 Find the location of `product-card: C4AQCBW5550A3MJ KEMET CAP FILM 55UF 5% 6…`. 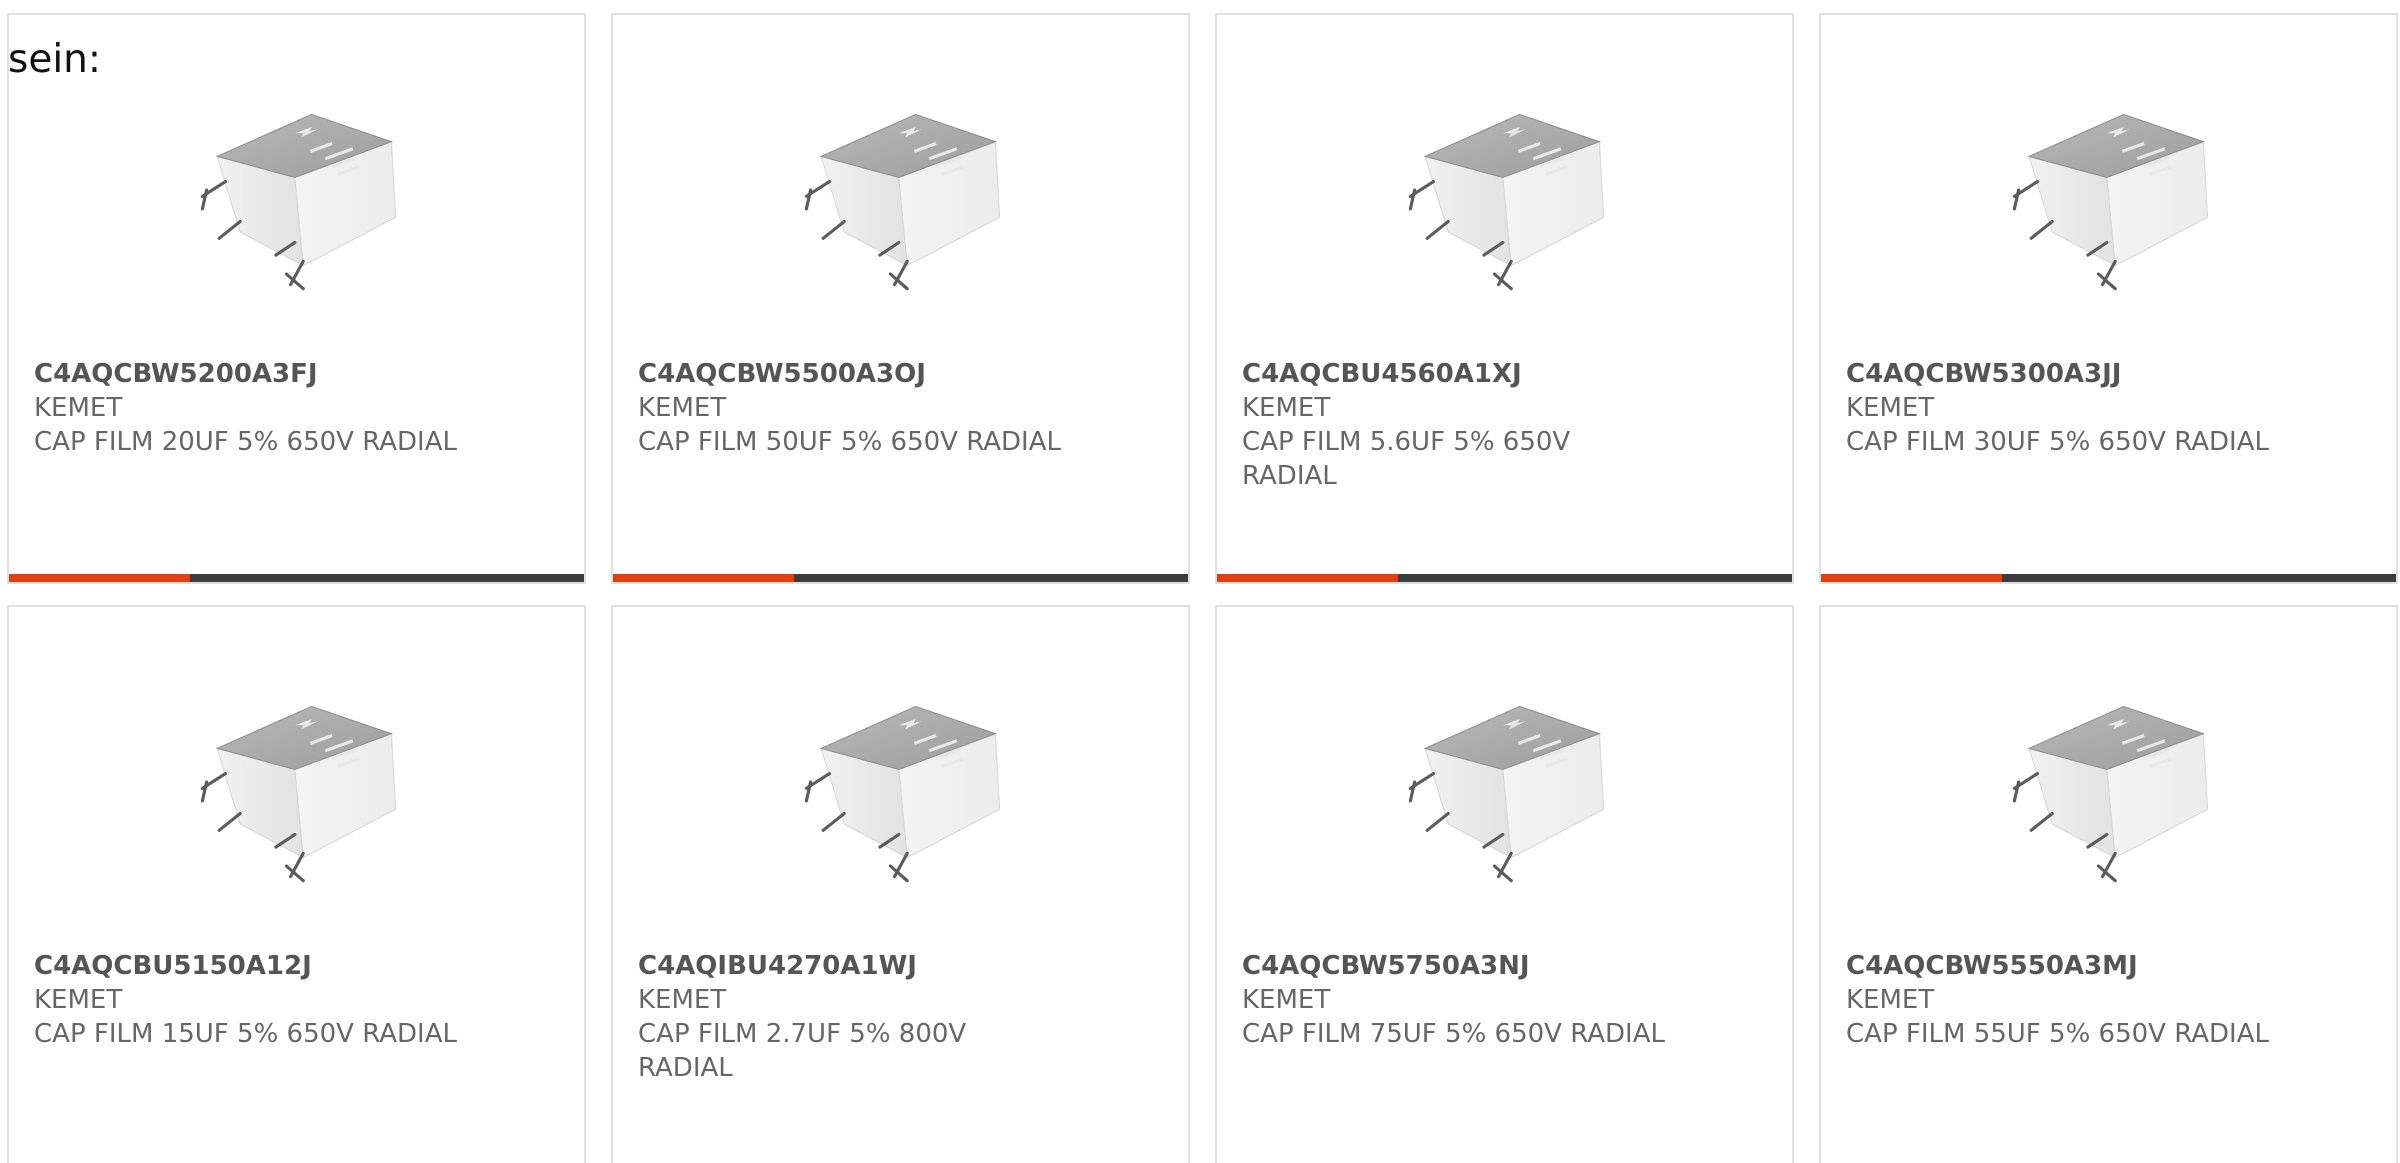

product-card: C4AQCBW5550A3MJ KEMET CAP FILM 55UF 5% 6… is located at coordinates (2108, 884).